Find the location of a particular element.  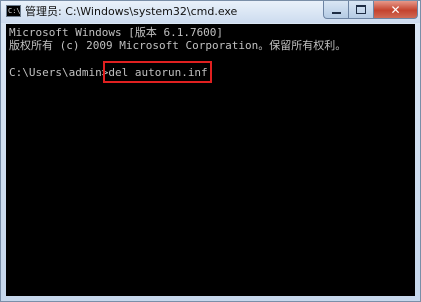

cmd-app-icon: C:\ is located at coordinates (13, 11).